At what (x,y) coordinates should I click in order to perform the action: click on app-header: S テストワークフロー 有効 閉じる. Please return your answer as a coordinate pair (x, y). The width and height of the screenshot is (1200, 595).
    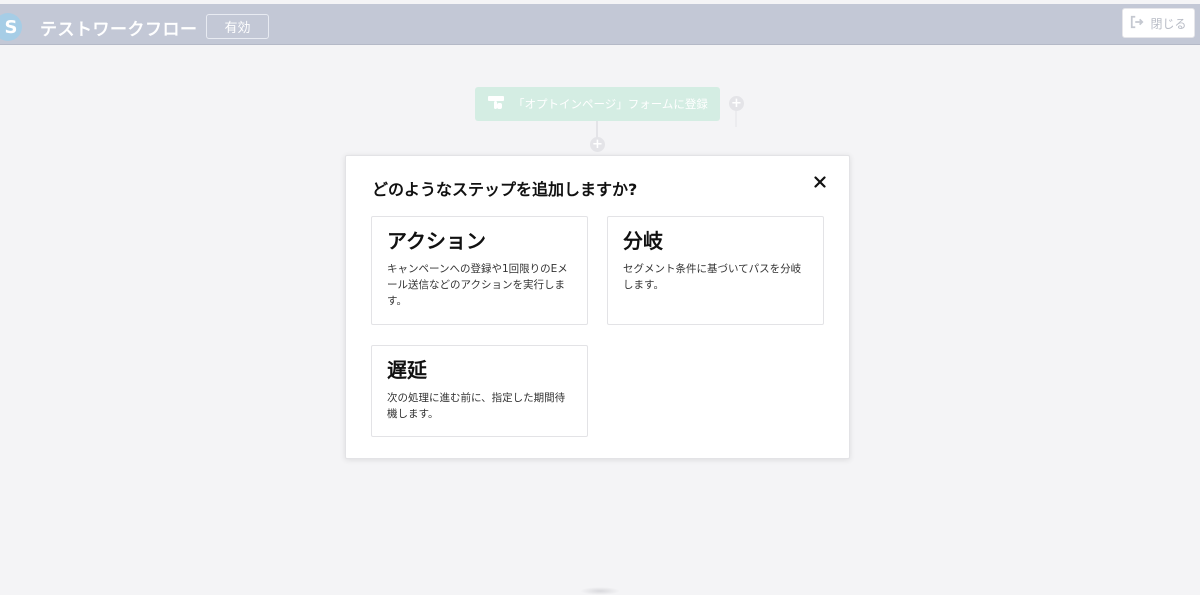
    Looking at the image, I should click on (600, 24).